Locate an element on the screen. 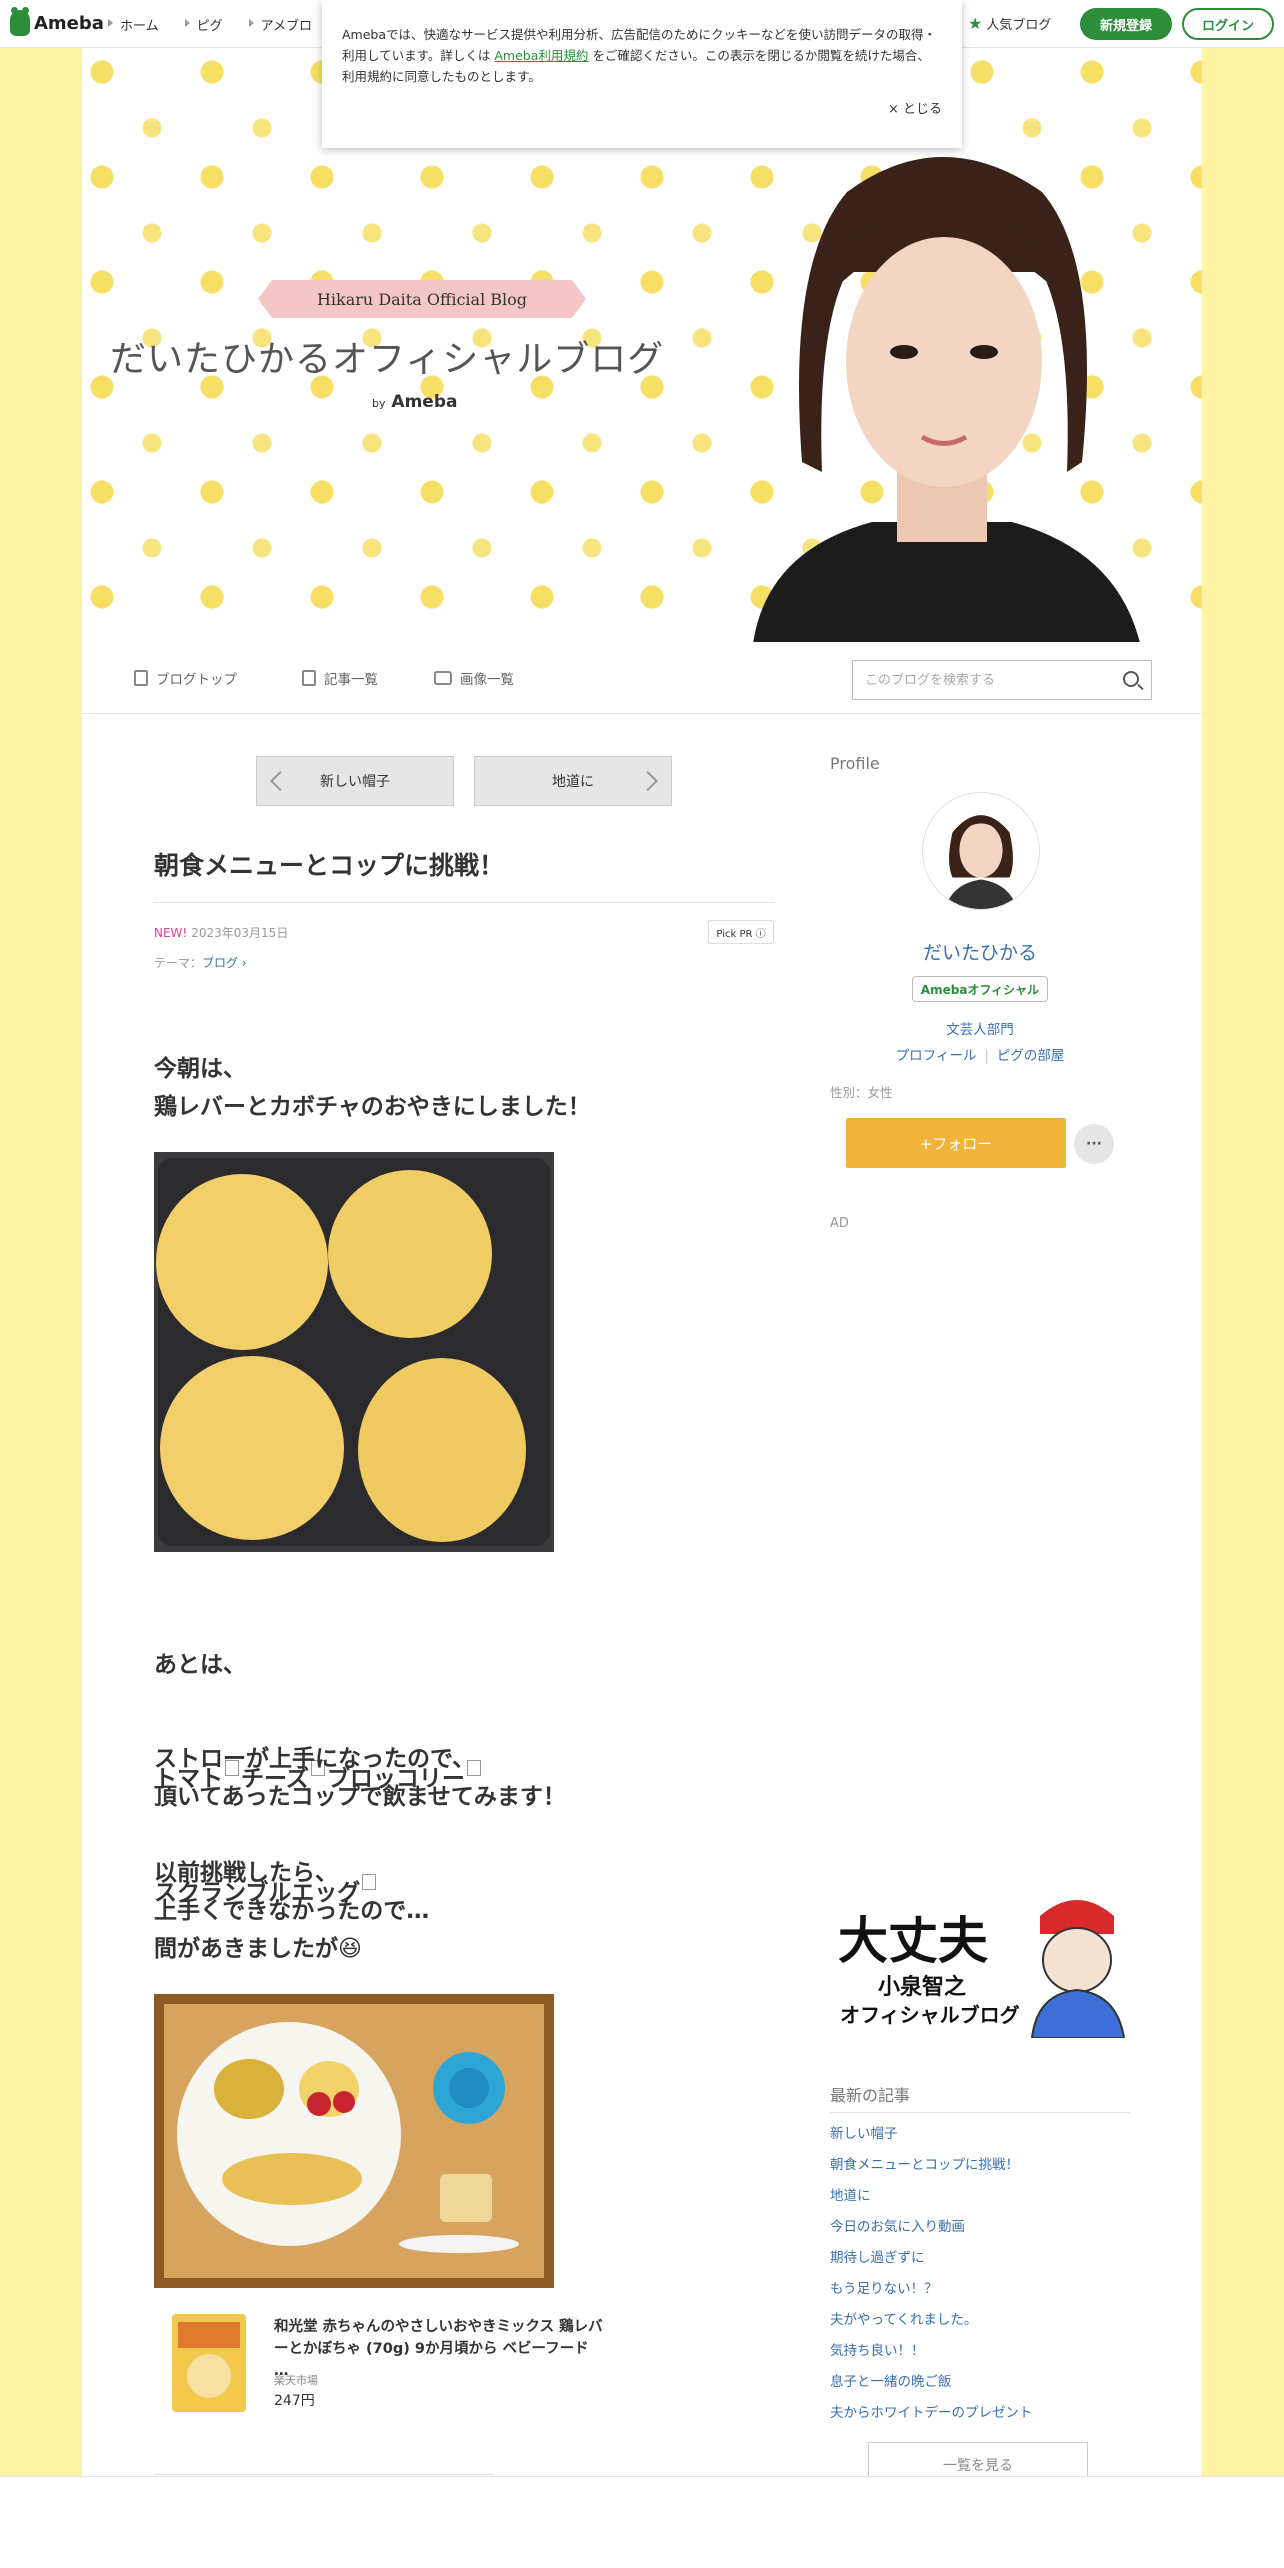  new-badge: NEW! is located at coordinates (171, 933).